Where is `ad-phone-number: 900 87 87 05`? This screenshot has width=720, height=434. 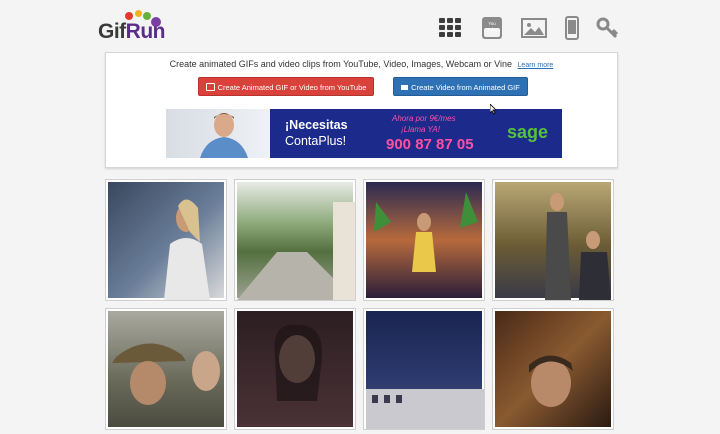 ad-phone-number: 900 87 87 05 is located at coordinates (430, 144).